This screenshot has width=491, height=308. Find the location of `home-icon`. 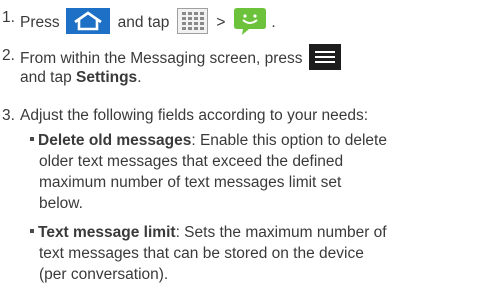

home-icon is located at coordinates (87, 21).